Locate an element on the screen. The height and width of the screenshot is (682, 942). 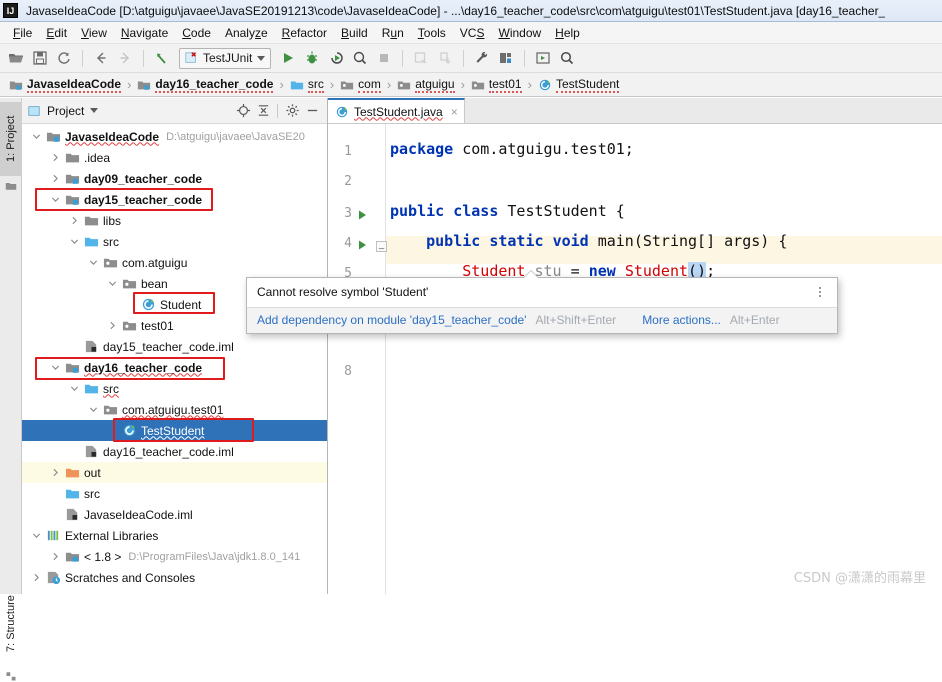
back-arrow-icon is located at coordinates (101, 58).